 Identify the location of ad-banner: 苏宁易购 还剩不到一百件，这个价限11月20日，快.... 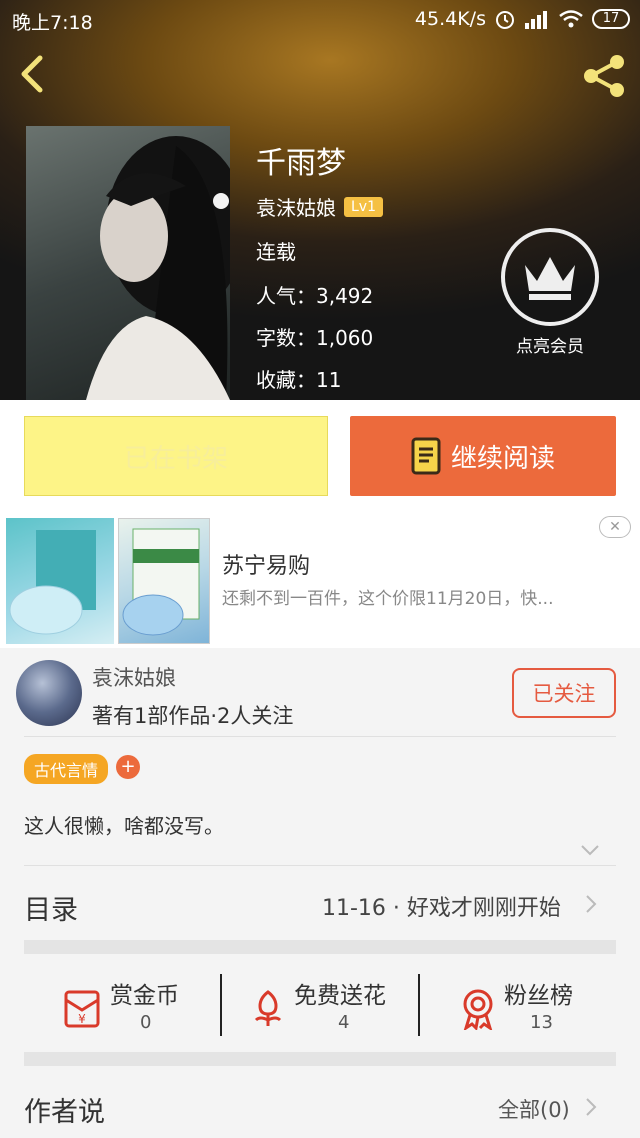
(320, 580).